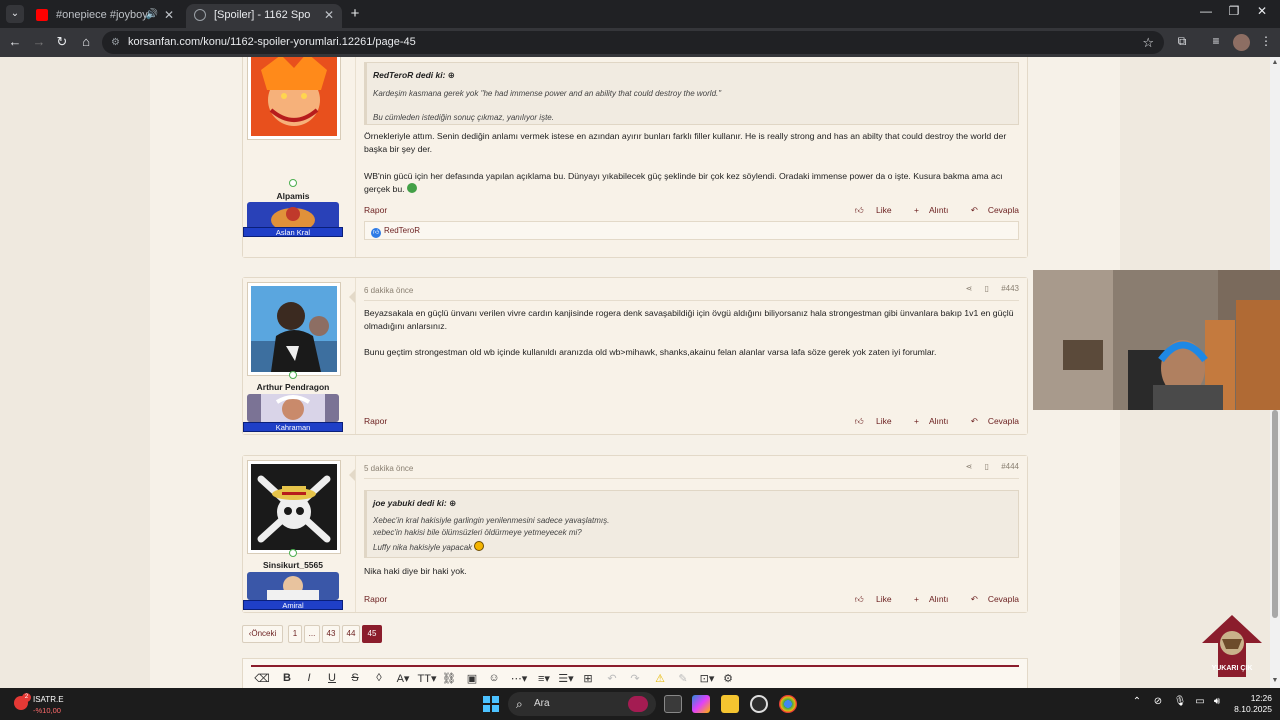  What do you see at coordinates (1275, 680) in the screenshot?
I see `scroll-down-arrow-icon: ▼` at bounding box center [1275, 680].